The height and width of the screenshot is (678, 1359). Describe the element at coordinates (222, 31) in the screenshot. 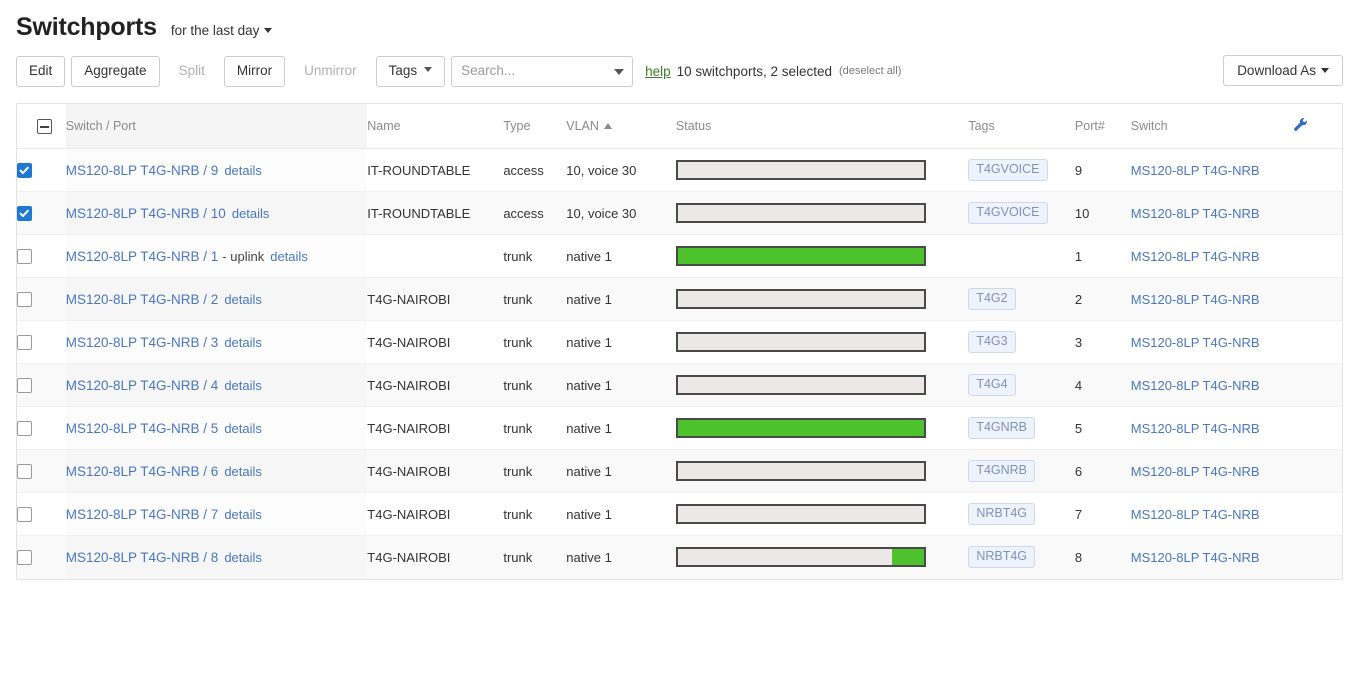

I see `timespan-selector: for the last day` at that location.